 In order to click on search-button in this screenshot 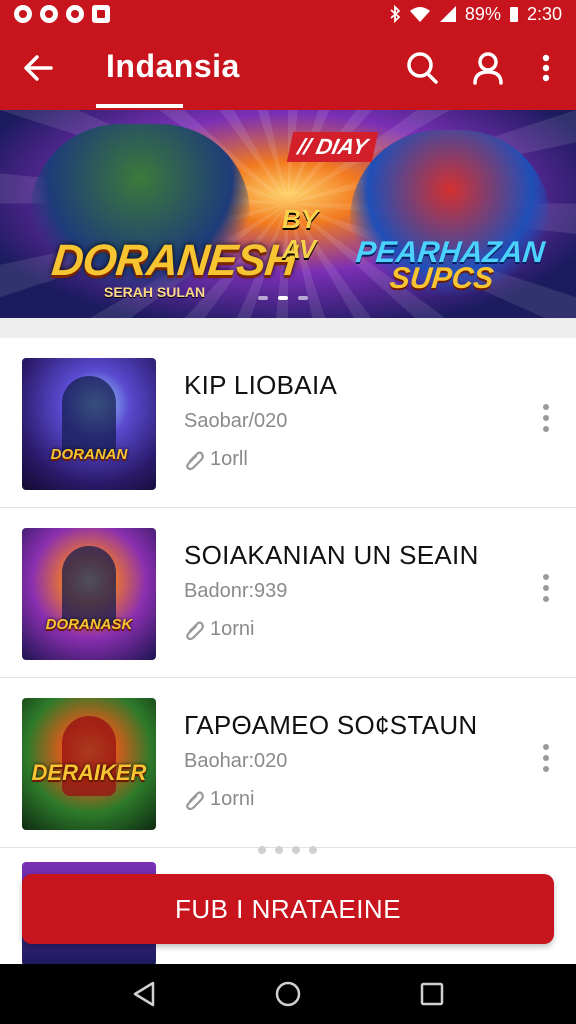, I will do `click(422, 68)`.